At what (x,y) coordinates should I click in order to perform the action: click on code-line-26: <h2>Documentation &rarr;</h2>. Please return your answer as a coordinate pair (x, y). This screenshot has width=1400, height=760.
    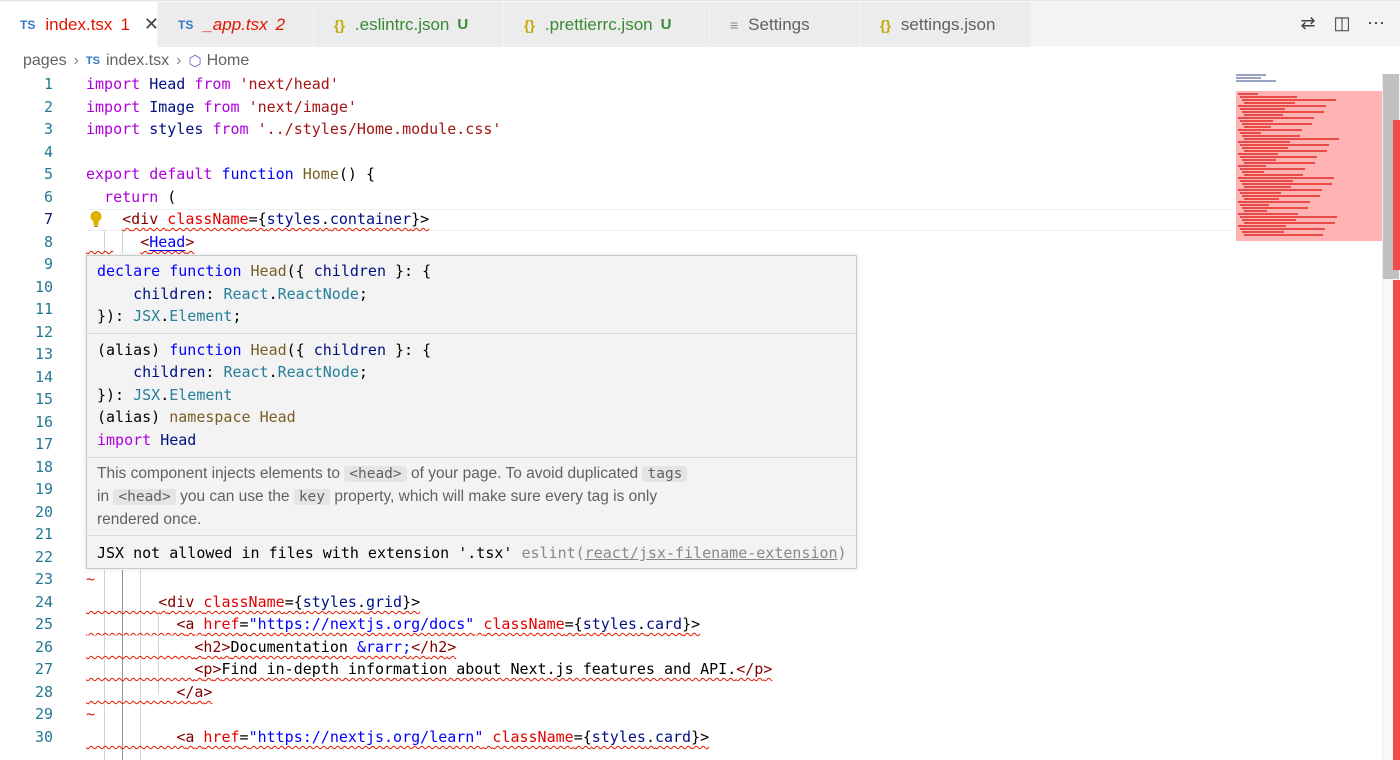
    Looking at the image, I should click on (325, 647).